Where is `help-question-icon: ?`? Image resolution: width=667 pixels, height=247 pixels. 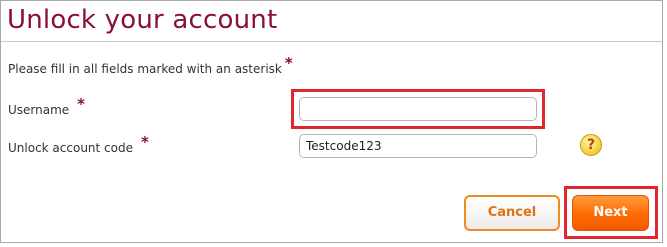 help-question-icon: ? is located at coordinates (591, 145).